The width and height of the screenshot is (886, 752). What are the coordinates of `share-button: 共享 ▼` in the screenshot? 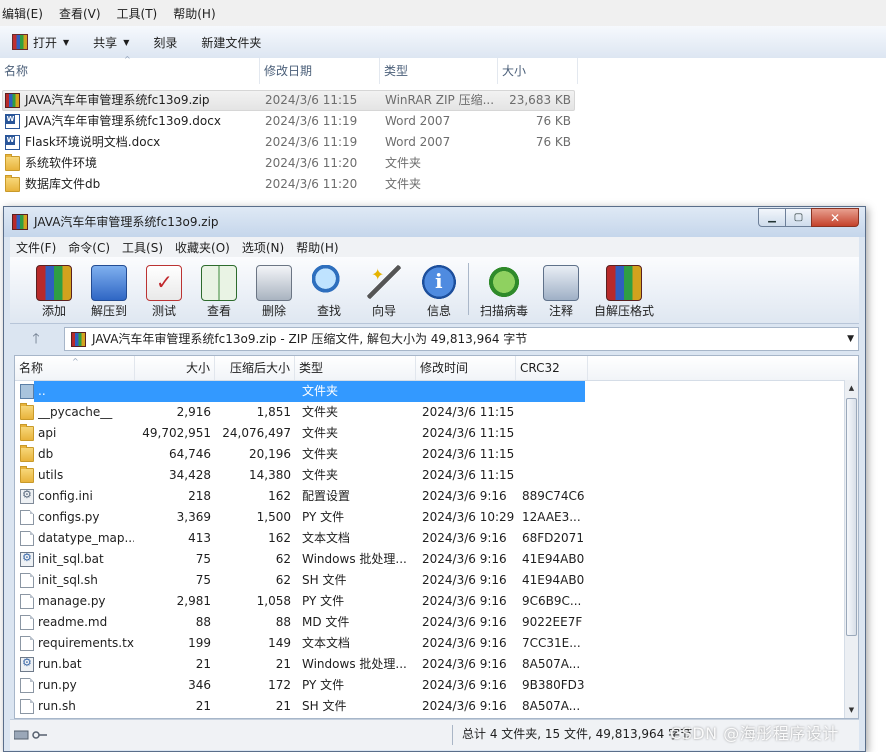 It's located at (111, 42).